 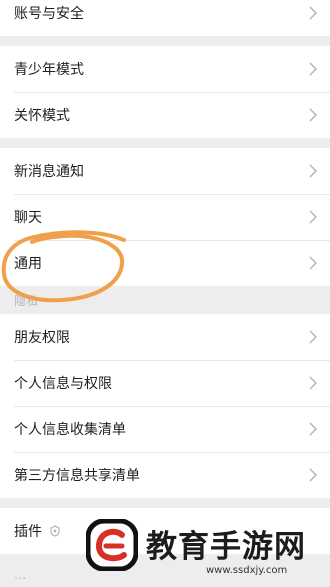 I want to click on settings-item-notifications: 新消息通知, so click(x=165, y=171).